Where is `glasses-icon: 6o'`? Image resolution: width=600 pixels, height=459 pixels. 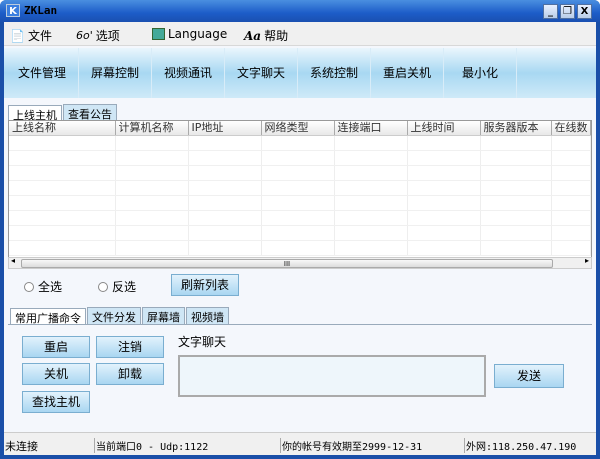 glasses-icon: 6o' is located at coordinates (84, 35).